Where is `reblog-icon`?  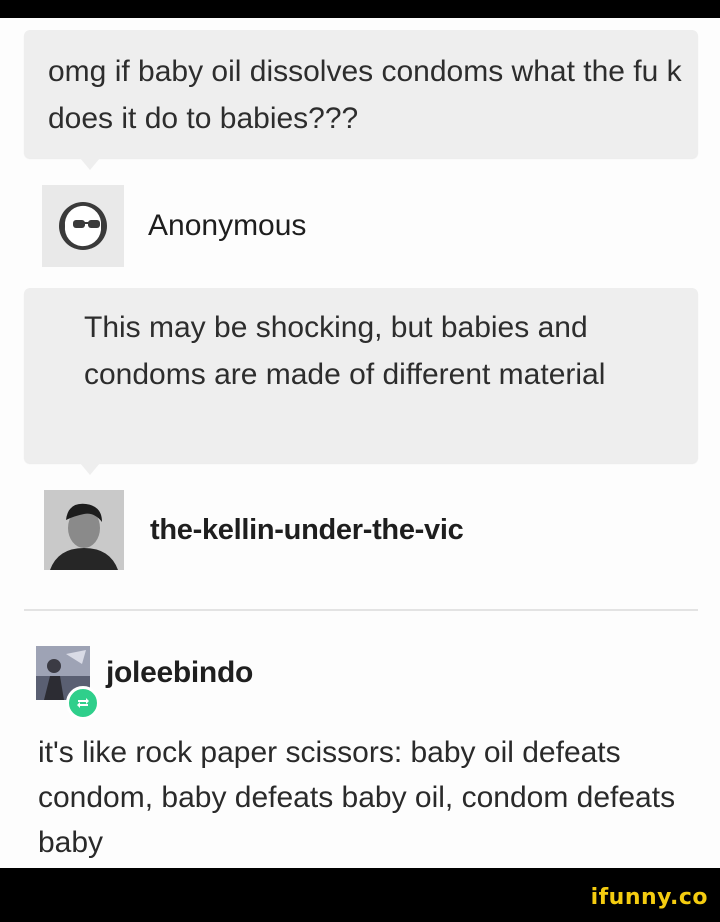 reblog-icon is located at coordinates (83, 703).